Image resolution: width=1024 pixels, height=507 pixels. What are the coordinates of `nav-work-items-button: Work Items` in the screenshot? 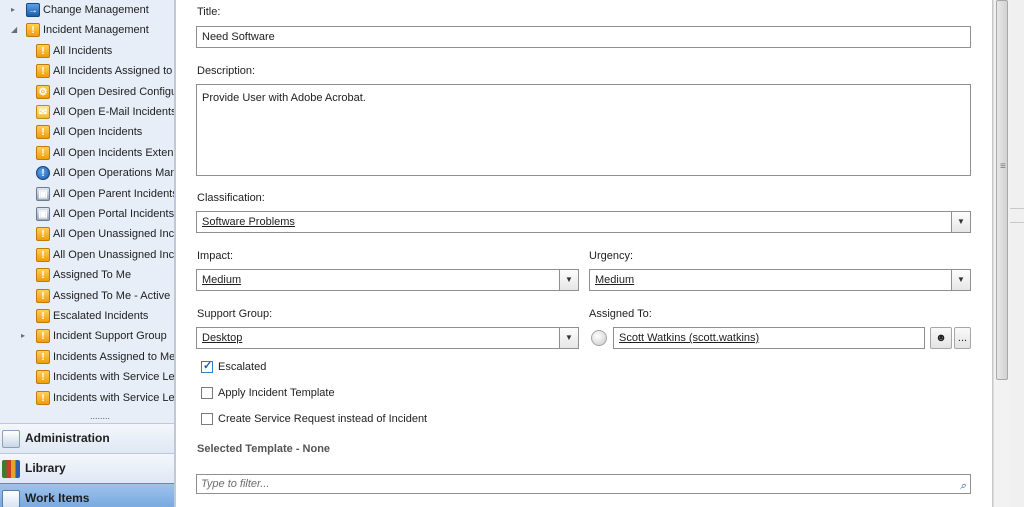 It's located at (87, 495).